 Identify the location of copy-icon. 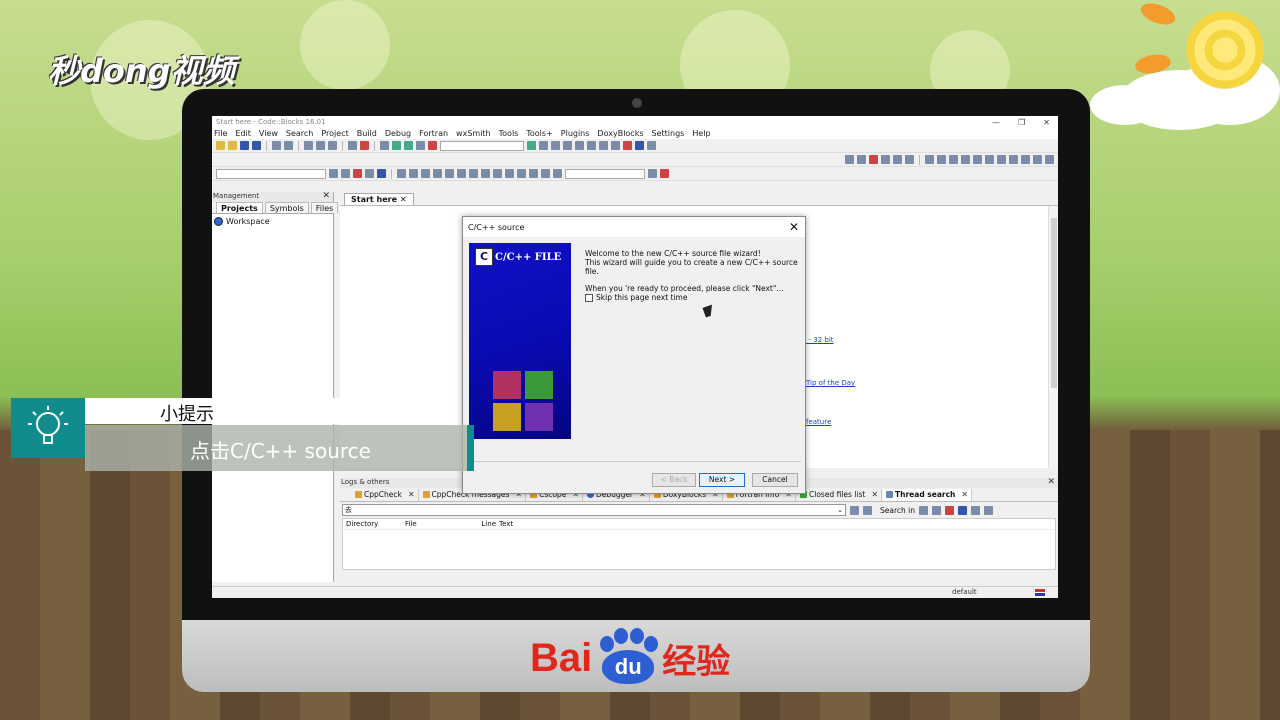
(320, 145).